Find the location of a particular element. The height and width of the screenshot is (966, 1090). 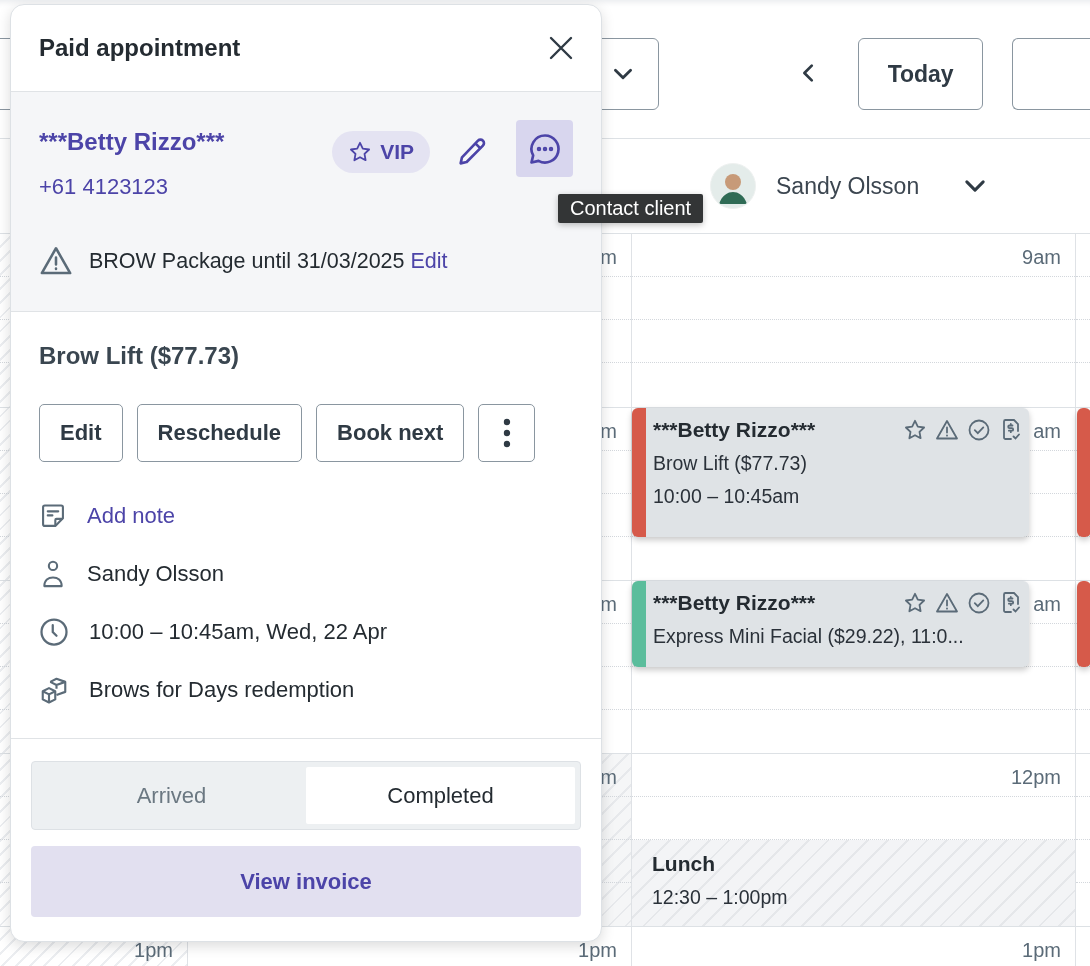

detail-text: Sandy Olsson is located at coordinates (155, 574).